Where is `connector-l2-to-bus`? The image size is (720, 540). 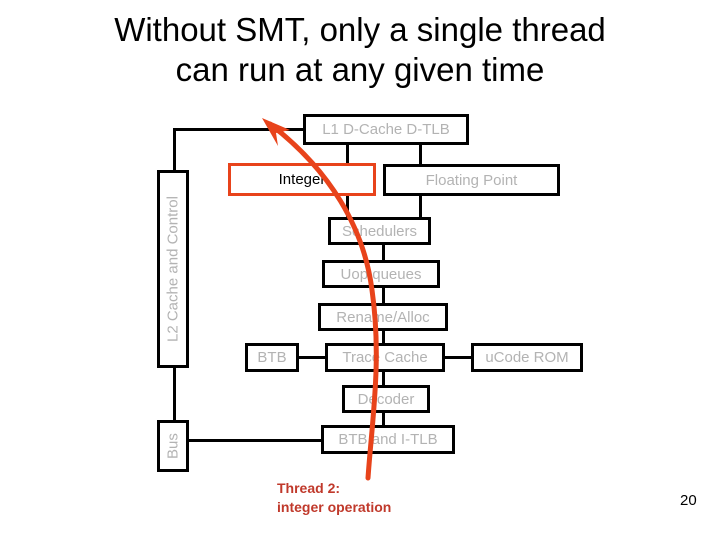 connector-l2-to-bus is located at coordinates (174, 394).